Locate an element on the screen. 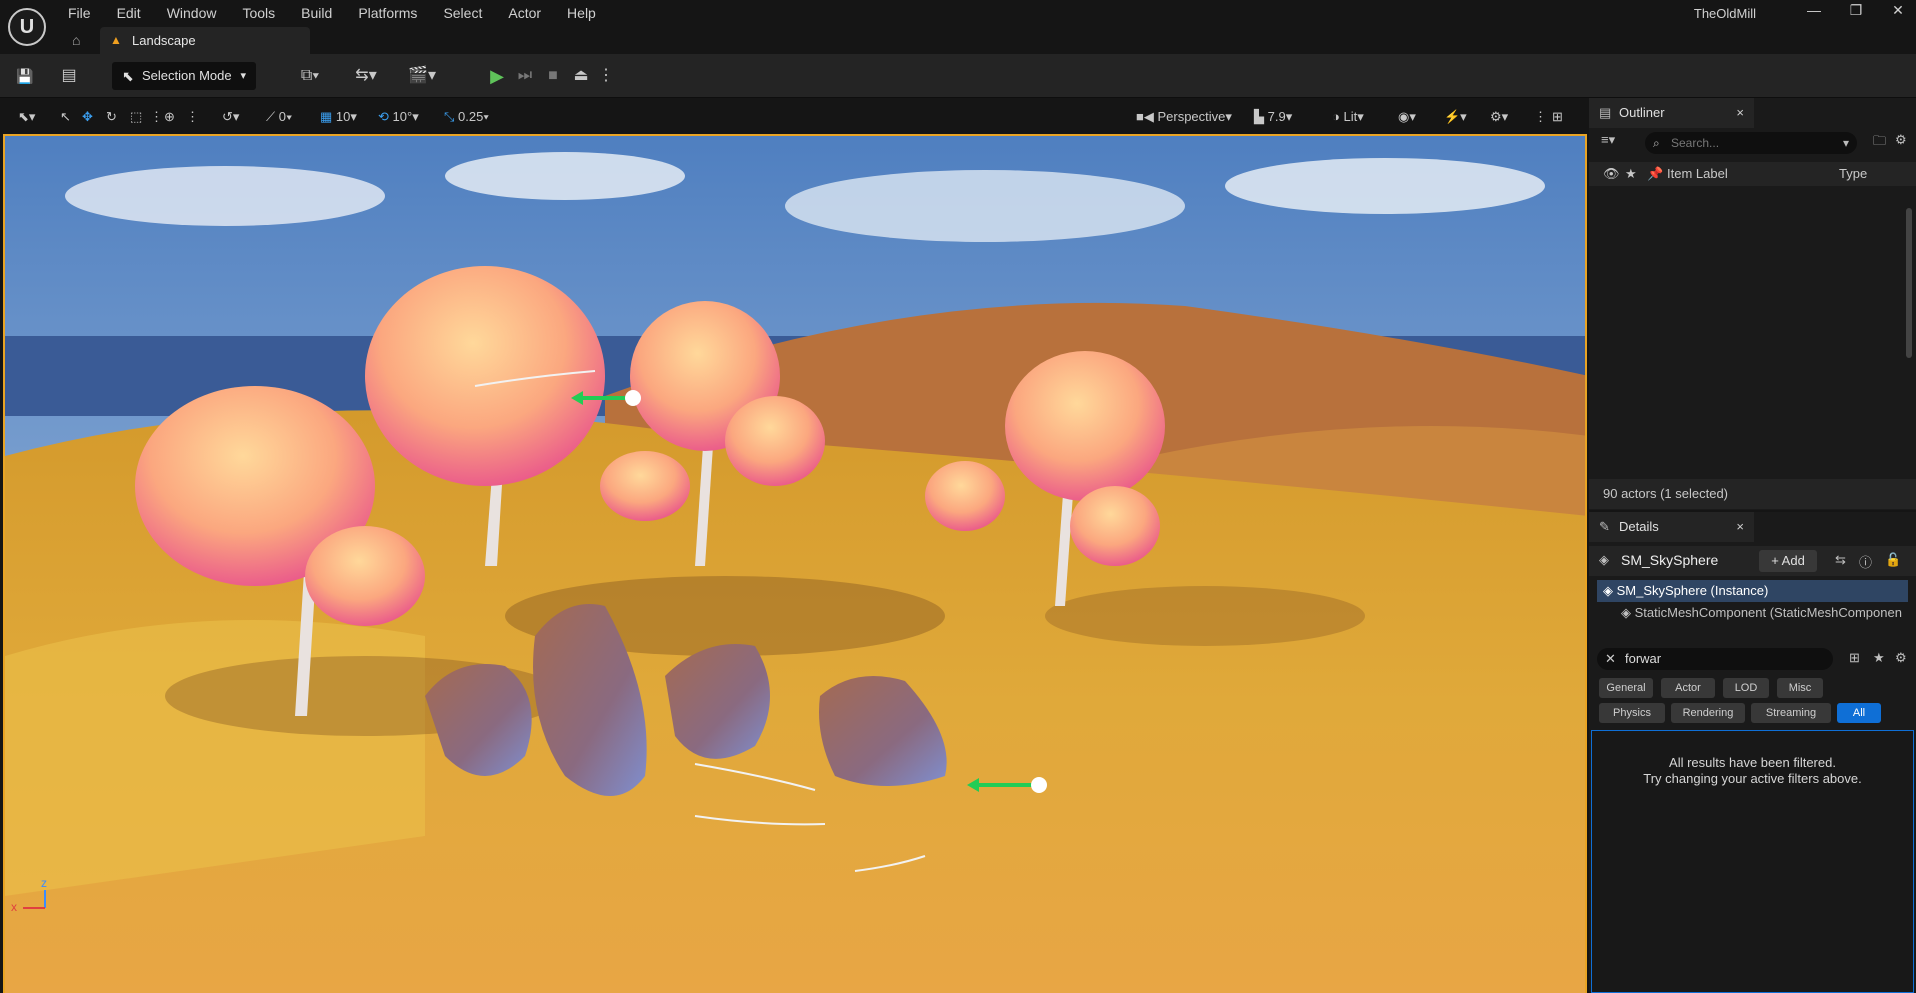  scale-snap-button: ⤡ 0.25▾ is located at coordinates (466, 117).